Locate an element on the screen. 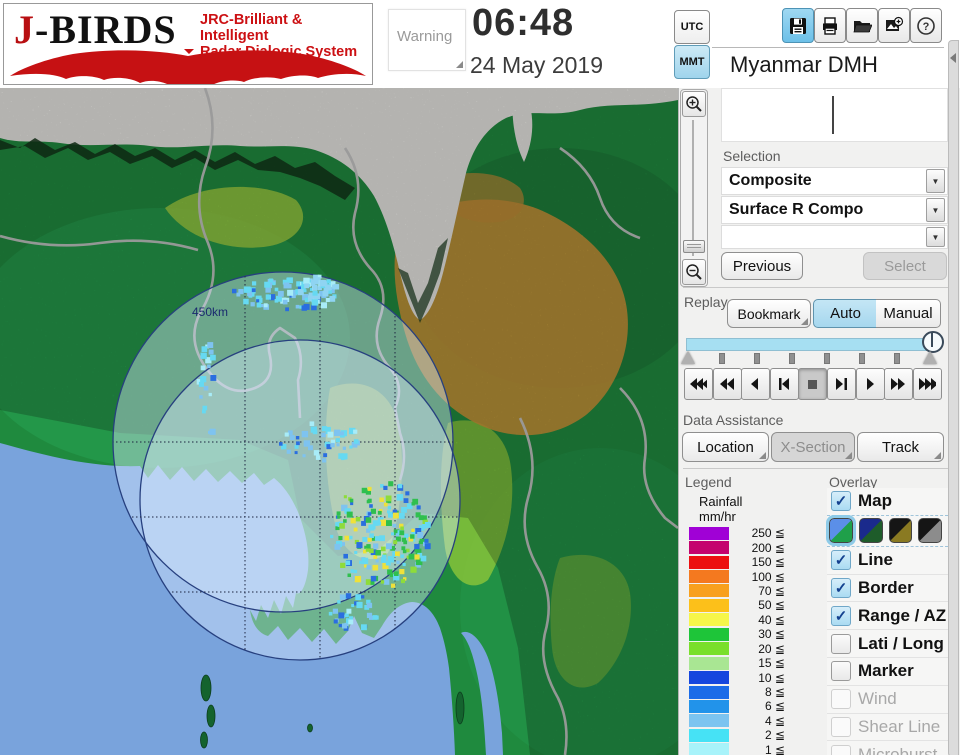 The width and height of the screenshot is (960, 755). step-forward-icon is located at coordinates (841, 384).